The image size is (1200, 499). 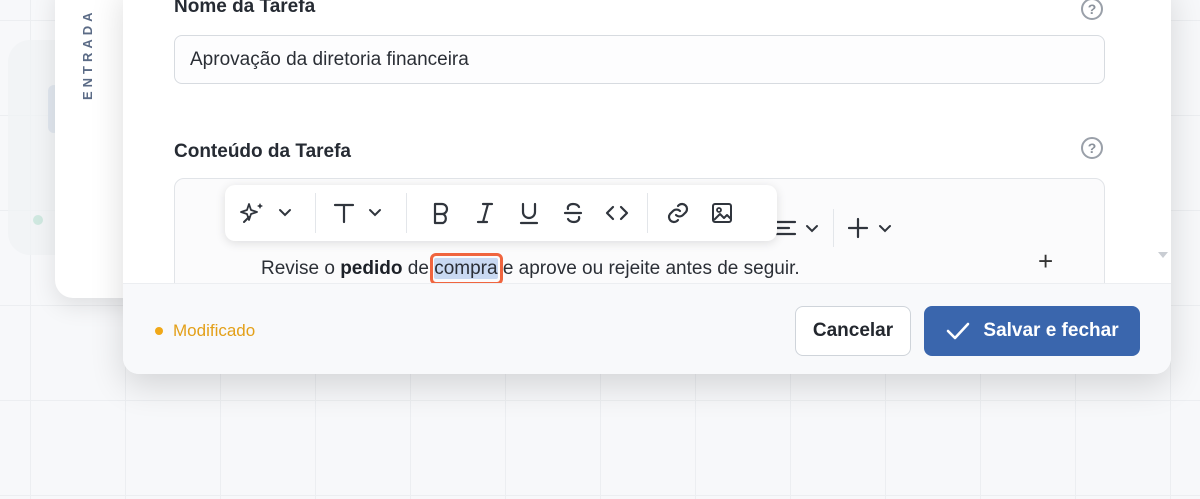 I want to click on align-icon, so click(x=795, y=228).